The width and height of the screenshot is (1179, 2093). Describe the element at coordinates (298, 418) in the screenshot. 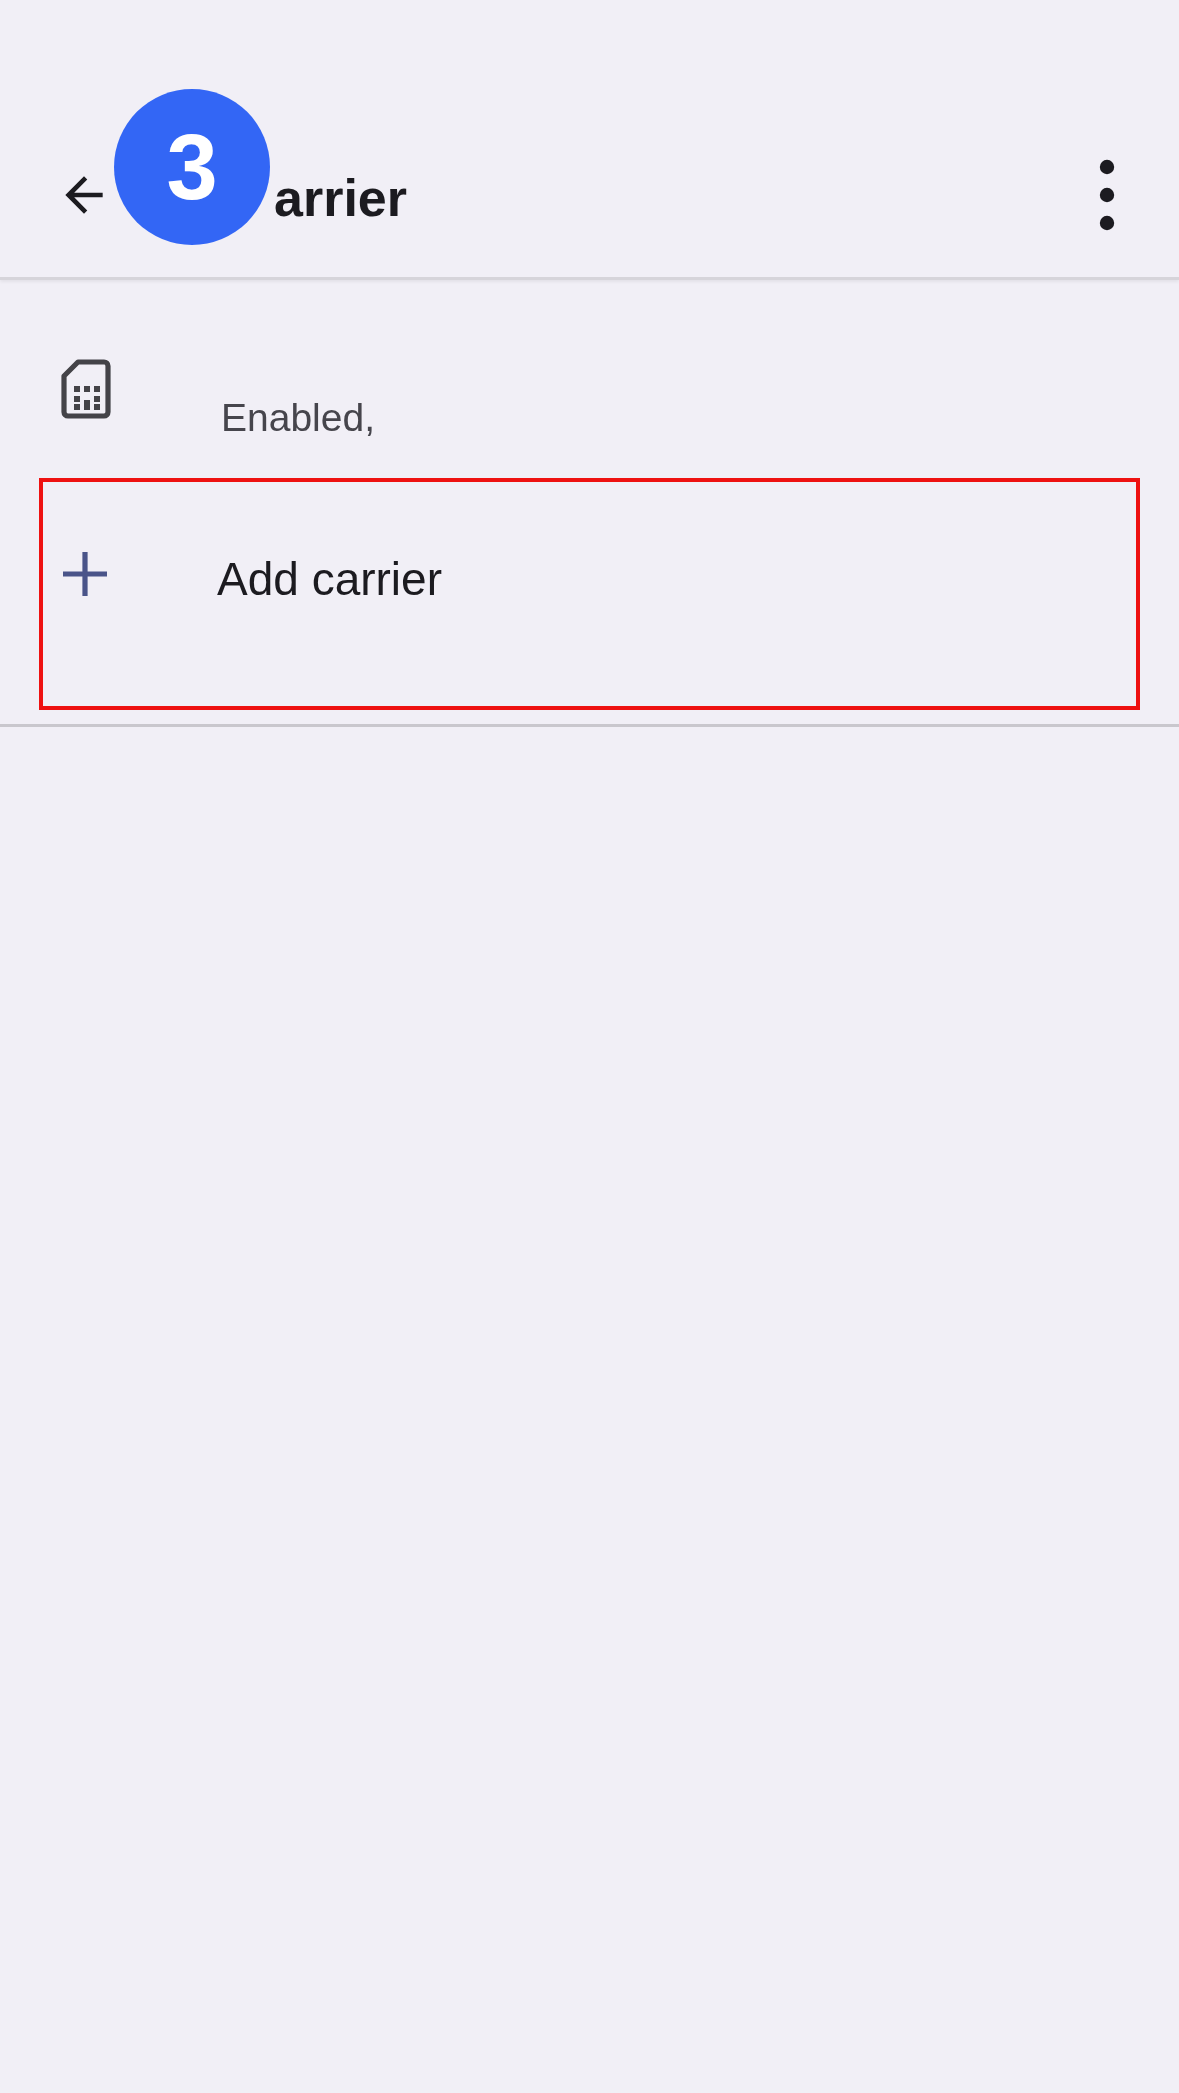

I see `item-summary: Enabled,` at that location.